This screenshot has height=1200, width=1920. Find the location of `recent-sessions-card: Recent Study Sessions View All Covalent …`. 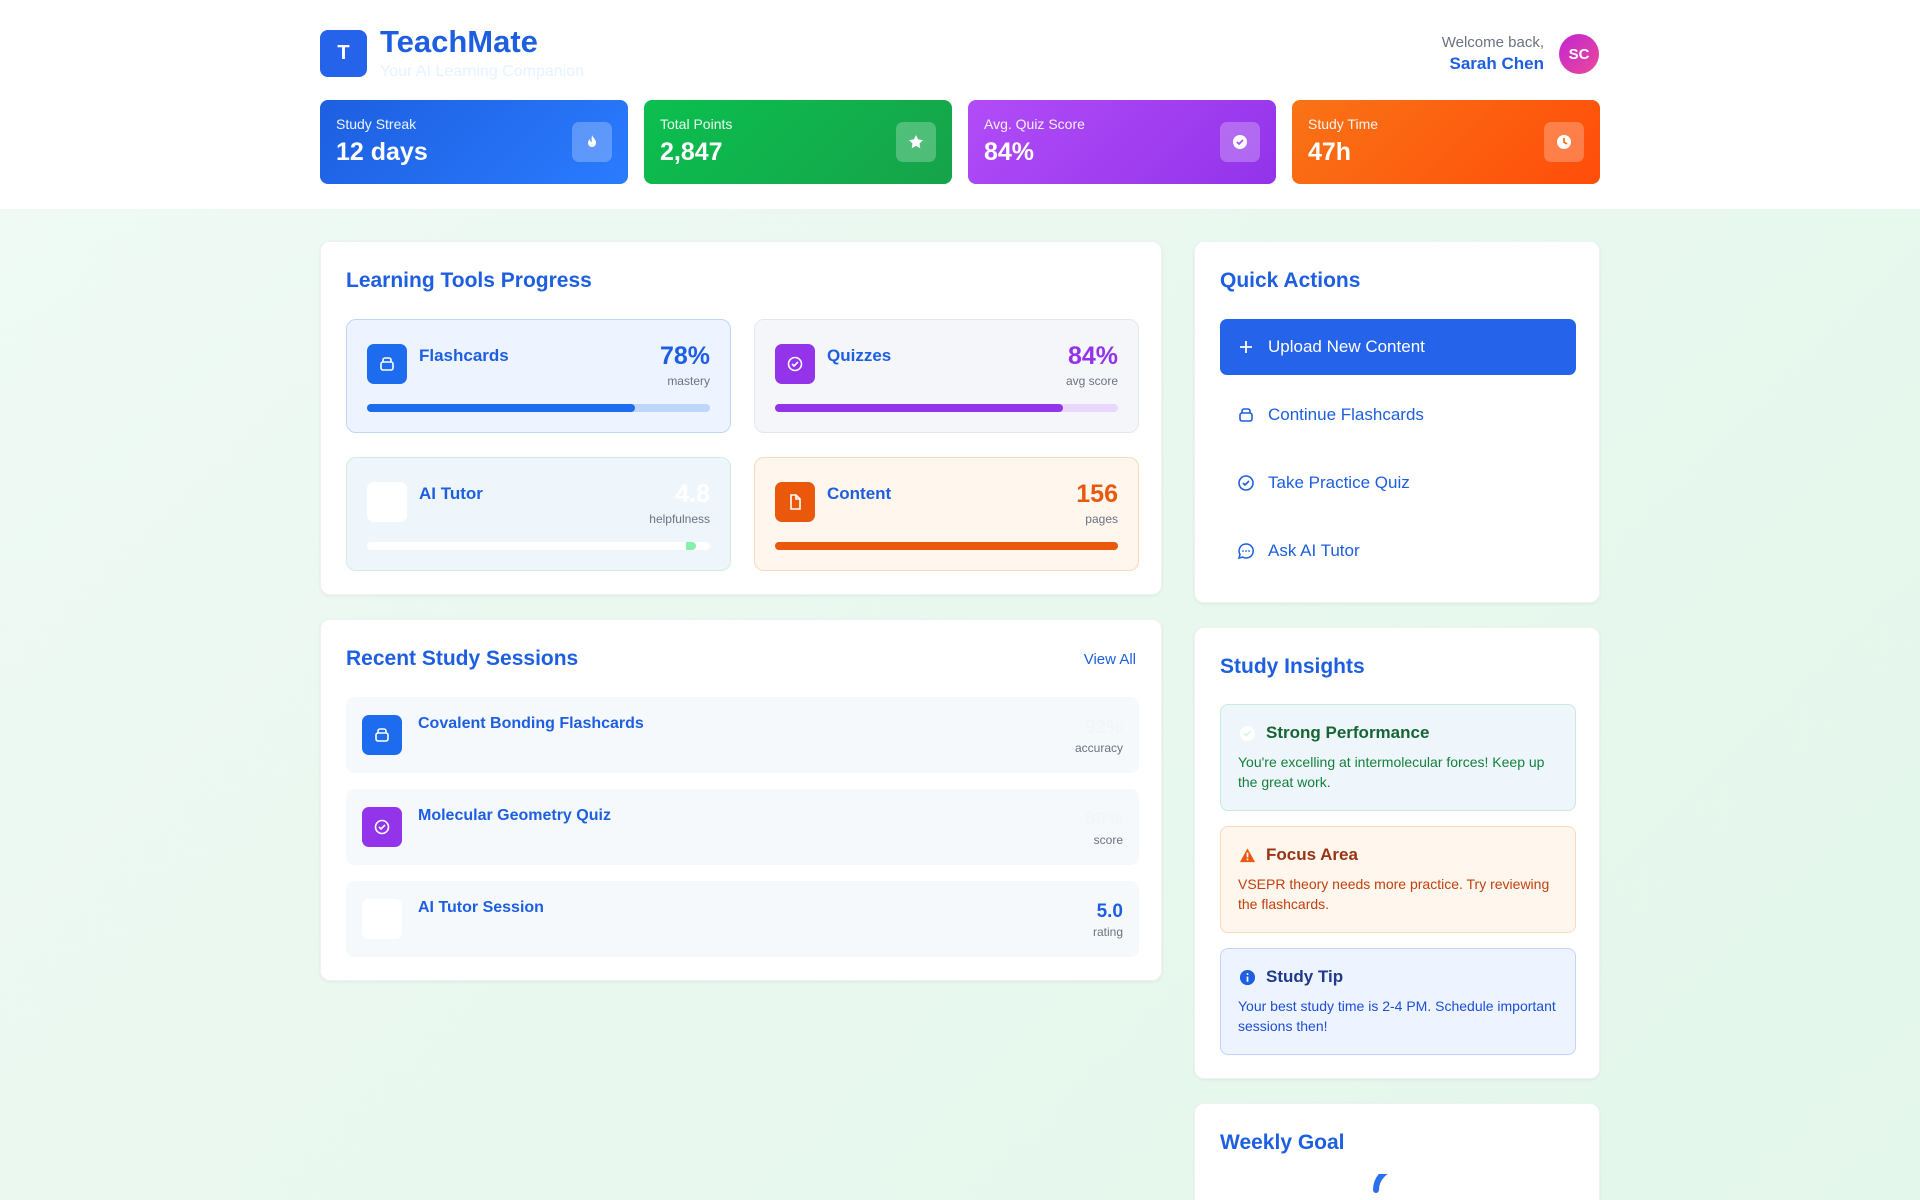

recent-sessions-card: Recent Study Sessions View All Covalent … is located at coordinates (741, 800).